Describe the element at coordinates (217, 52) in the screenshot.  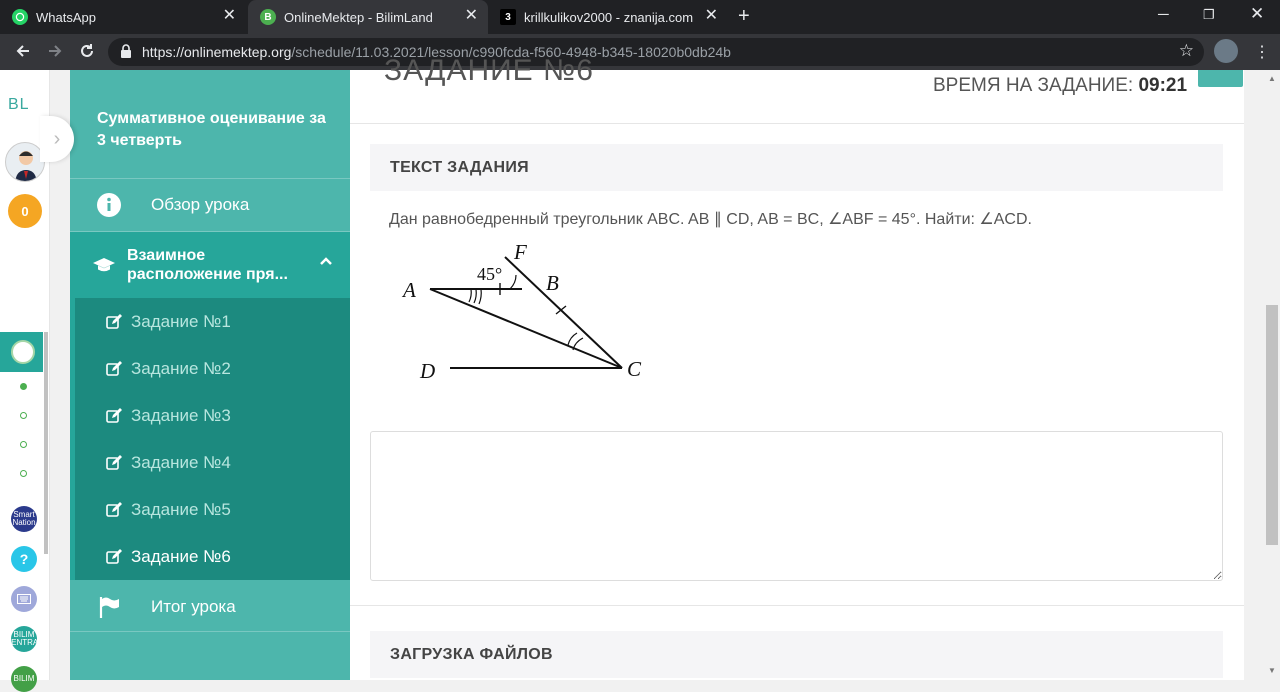
I see `url-host: https://onlinemektep.org` at that location.